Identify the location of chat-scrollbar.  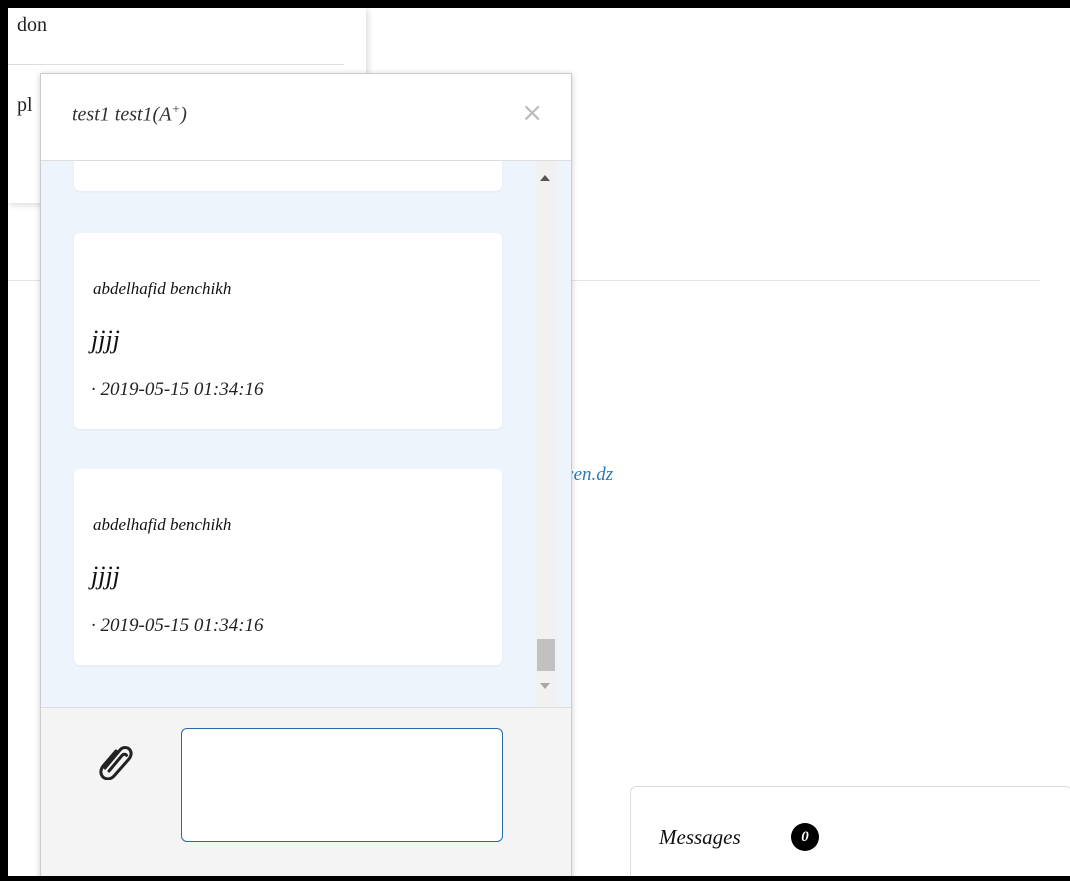
(546, 434).